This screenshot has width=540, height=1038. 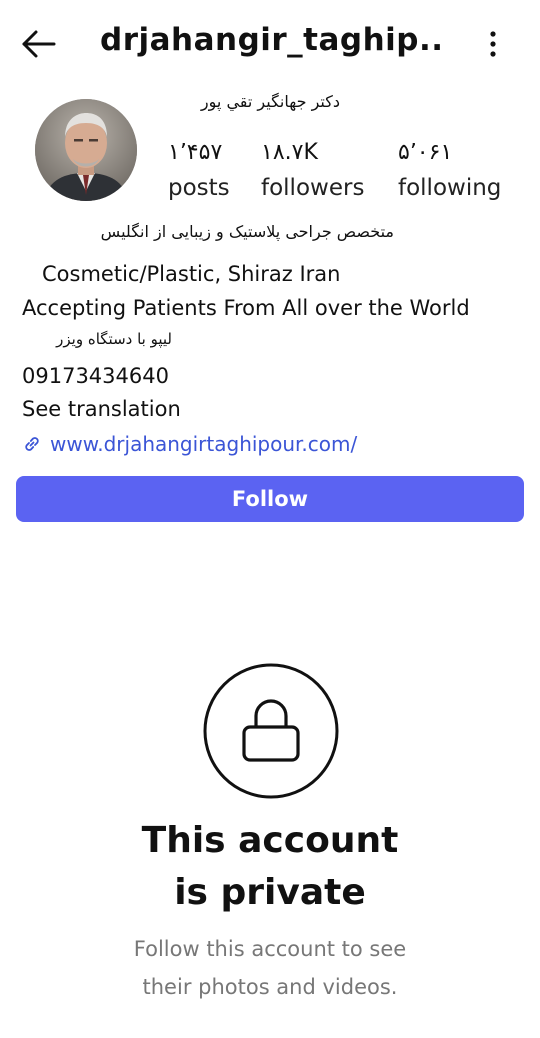 I want to click on following-label: following, so click(x=450, y=188).